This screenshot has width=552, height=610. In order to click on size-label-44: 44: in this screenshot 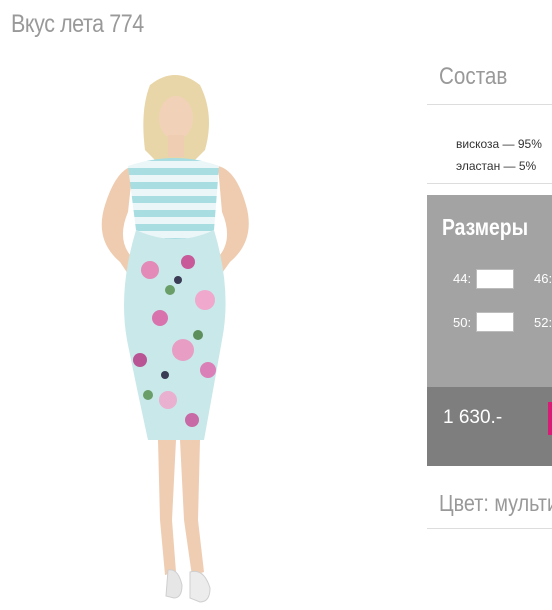, I will do `click(462, 278)`.